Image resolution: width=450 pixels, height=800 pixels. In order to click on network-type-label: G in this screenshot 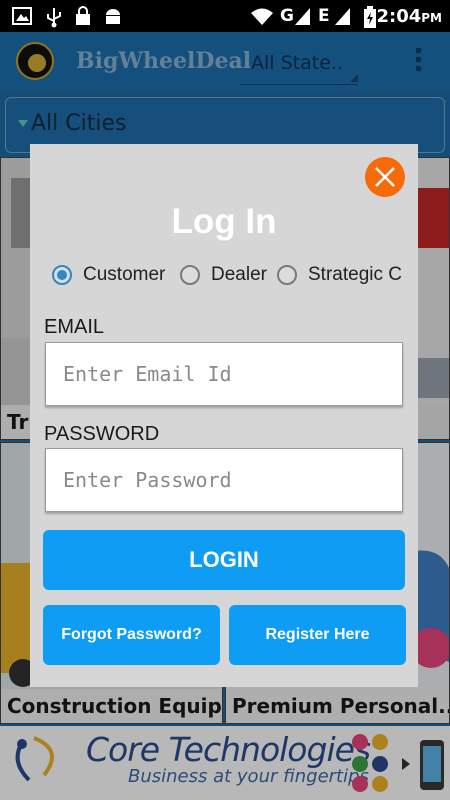, I will do `click(287, 16)`.